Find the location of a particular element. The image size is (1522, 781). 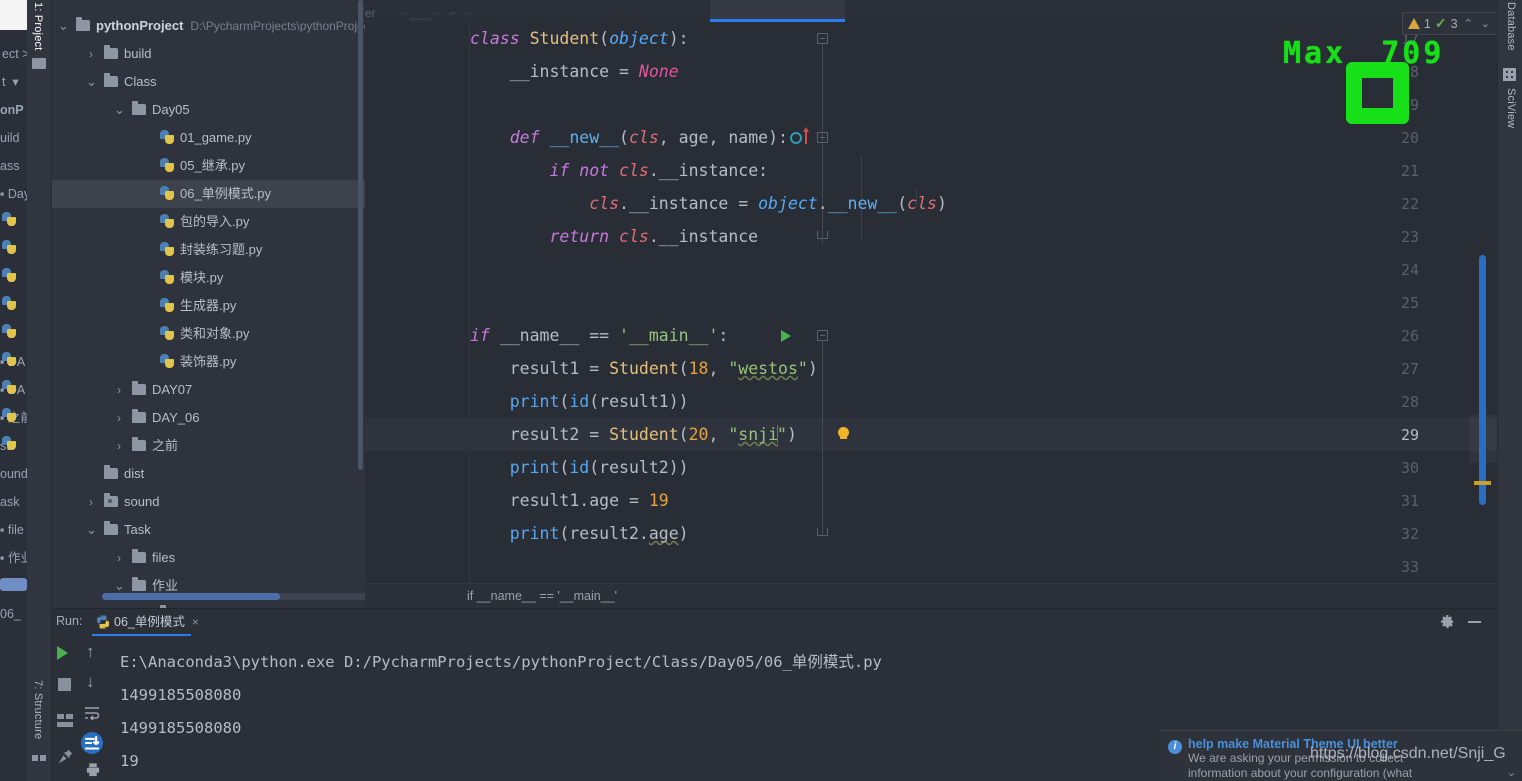

tree-folder-item: ⌄ Class is located at coordinates (208, 82).